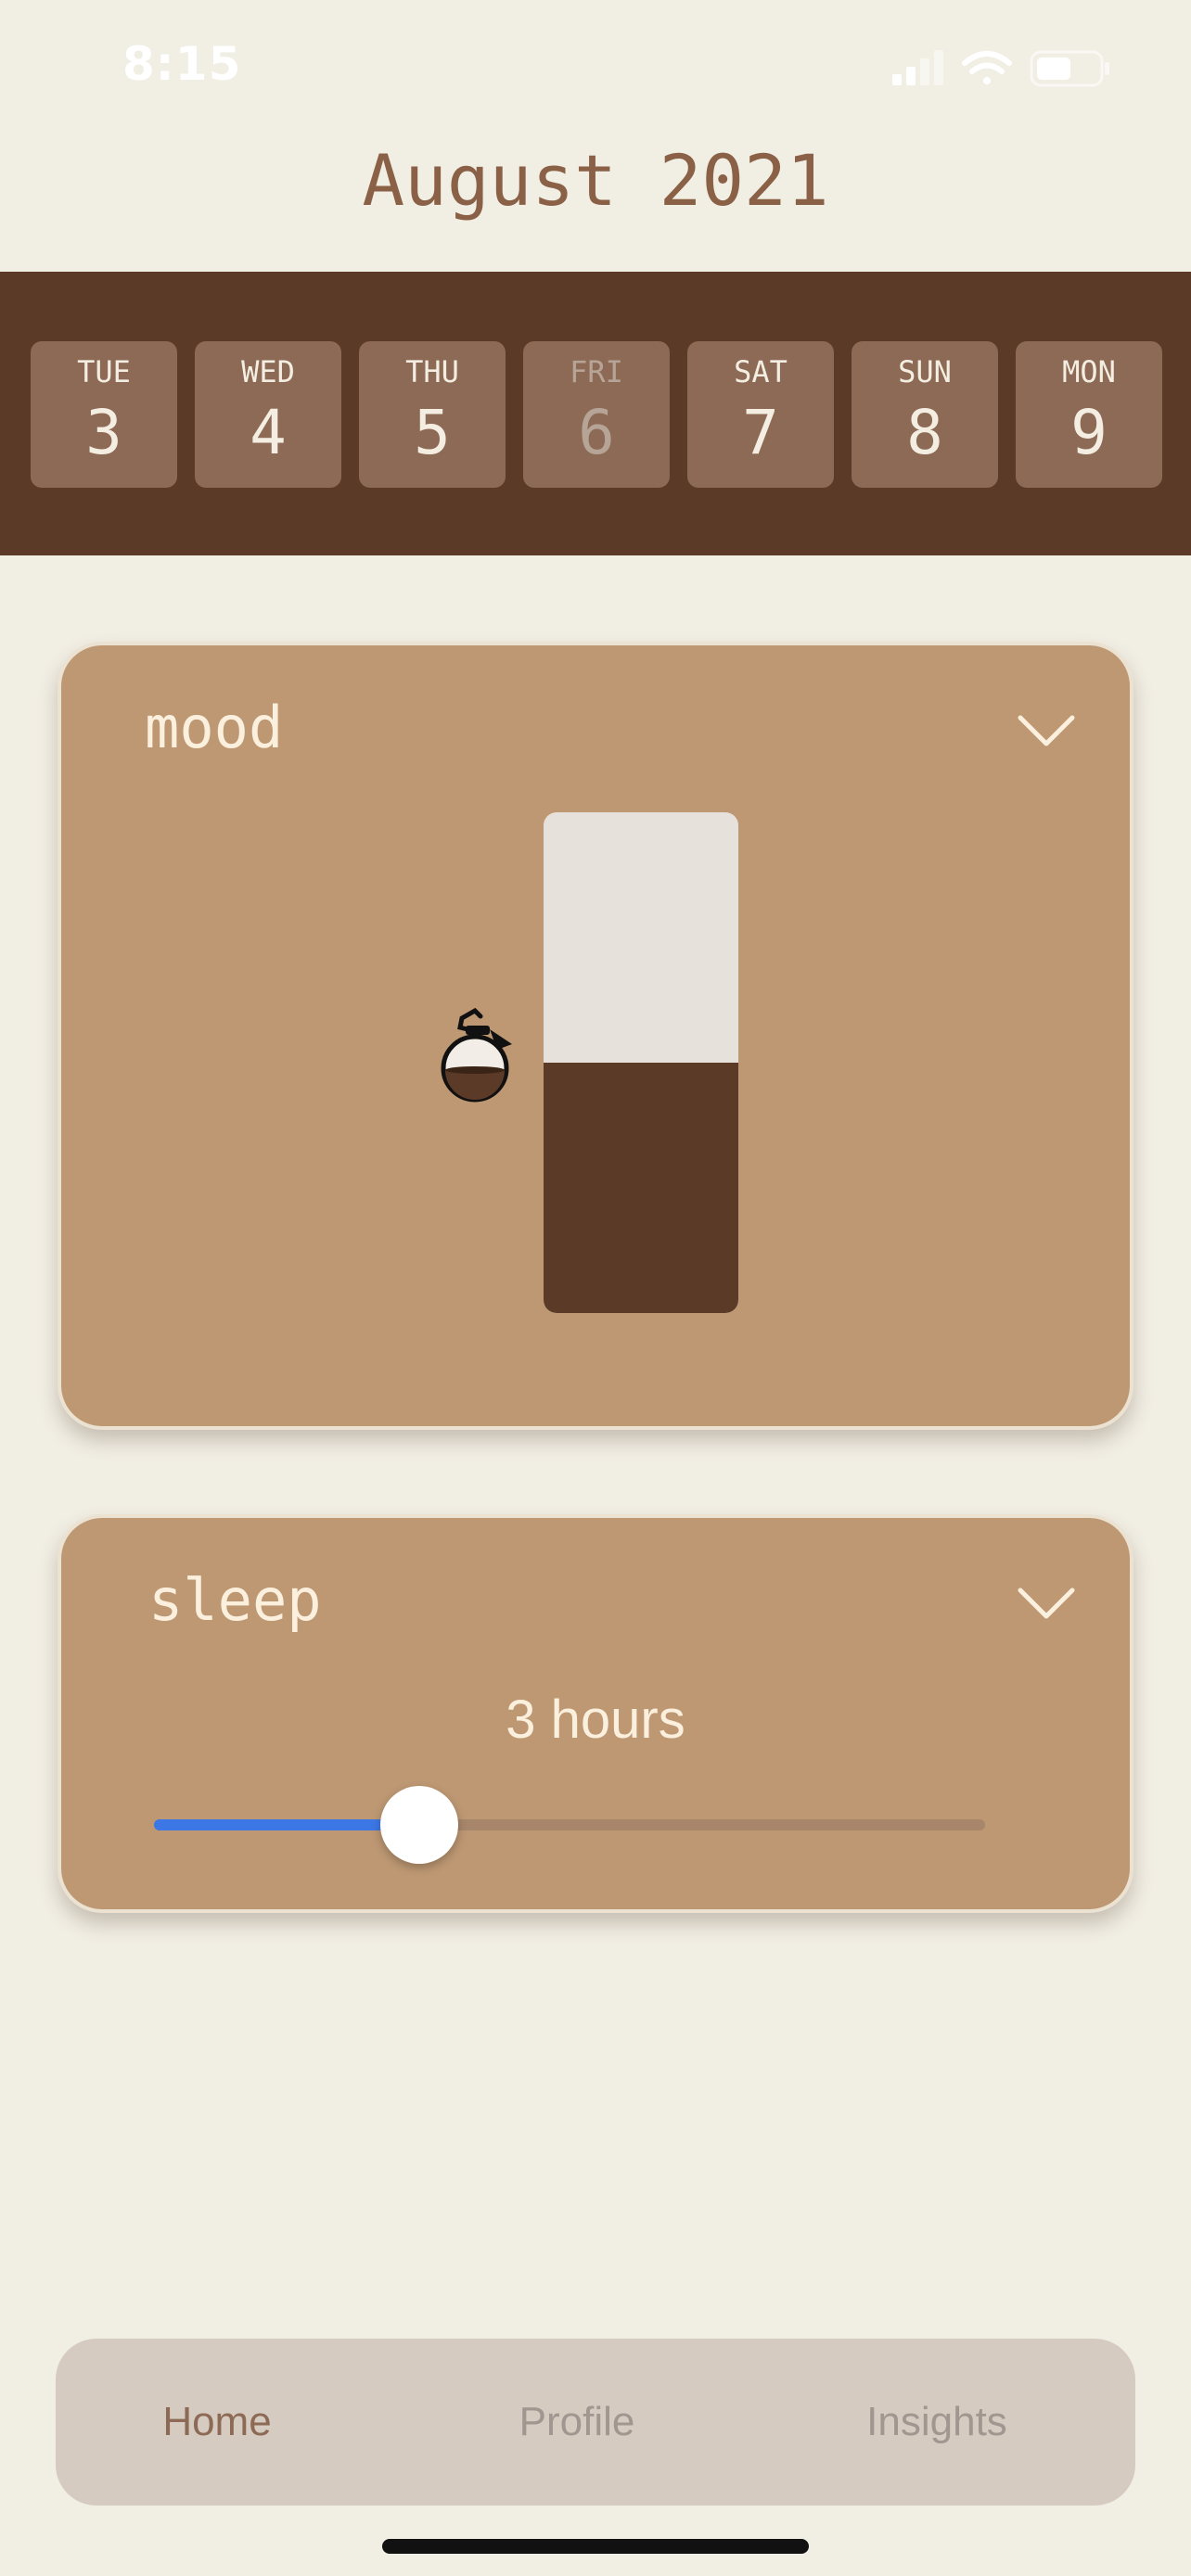  Describe the element at coordinates (217, 2422) in the screenshot. I see `tab-home: Home` at that location.